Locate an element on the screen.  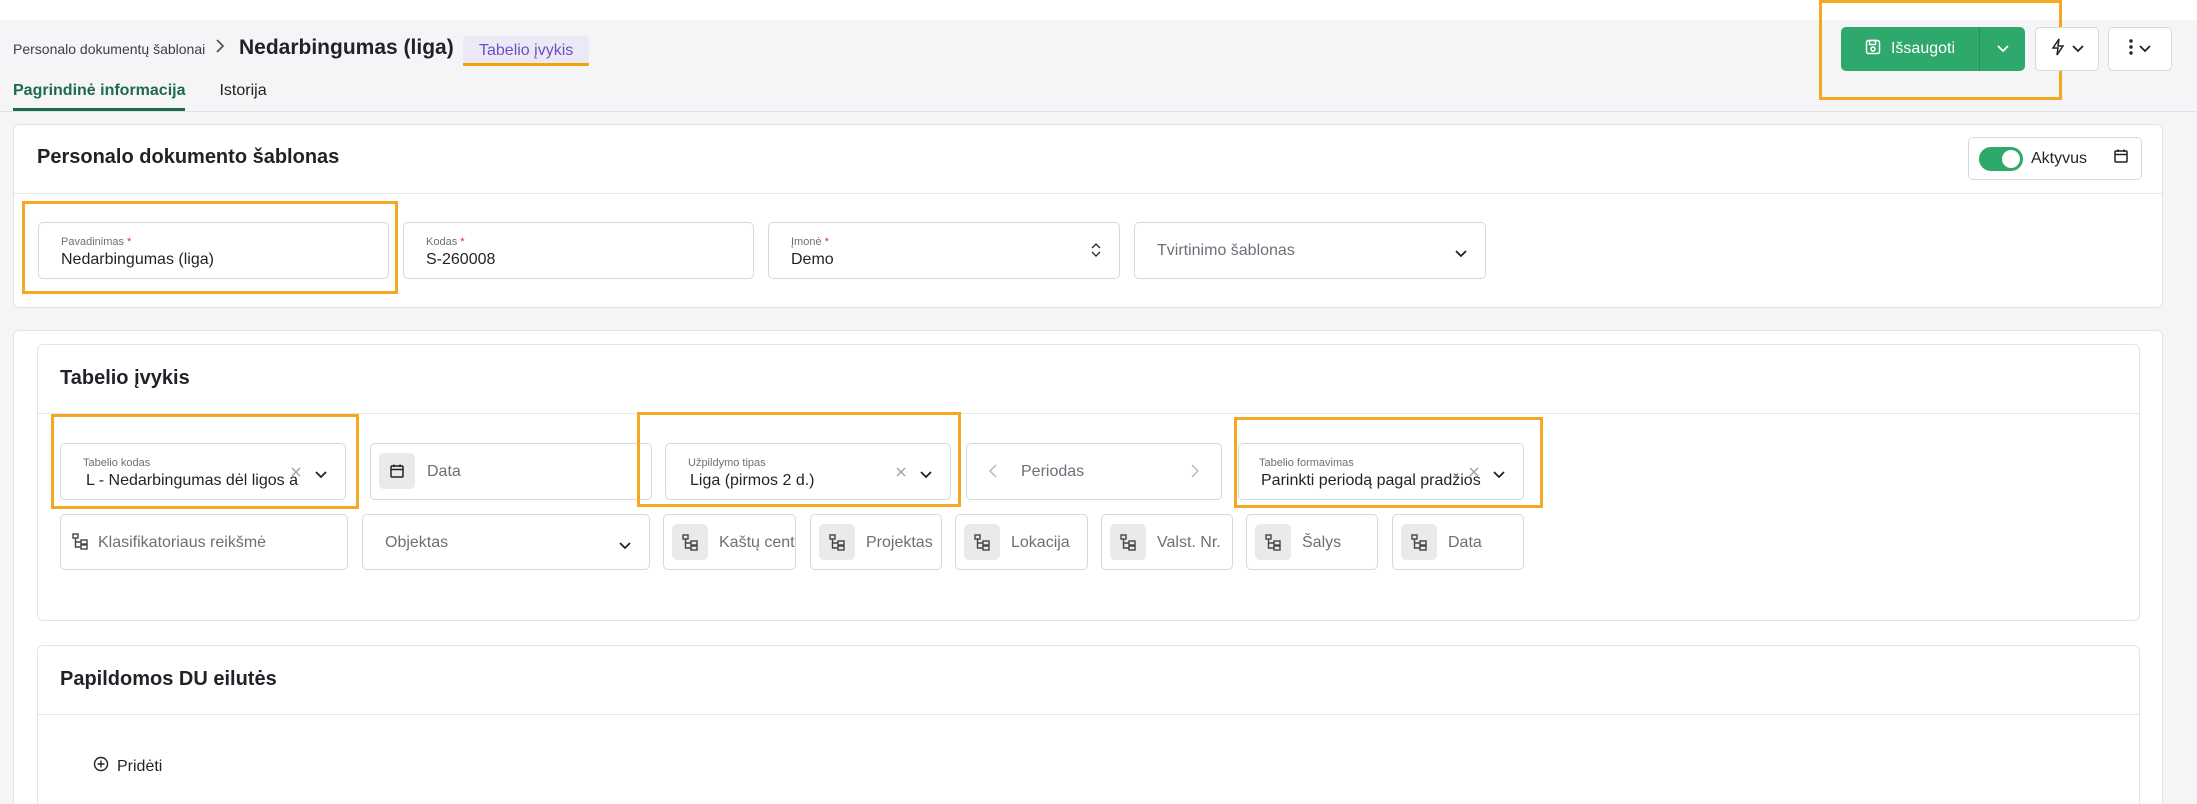
active-toggle-label: Aktyvus is located at coordinates (2059, 158).